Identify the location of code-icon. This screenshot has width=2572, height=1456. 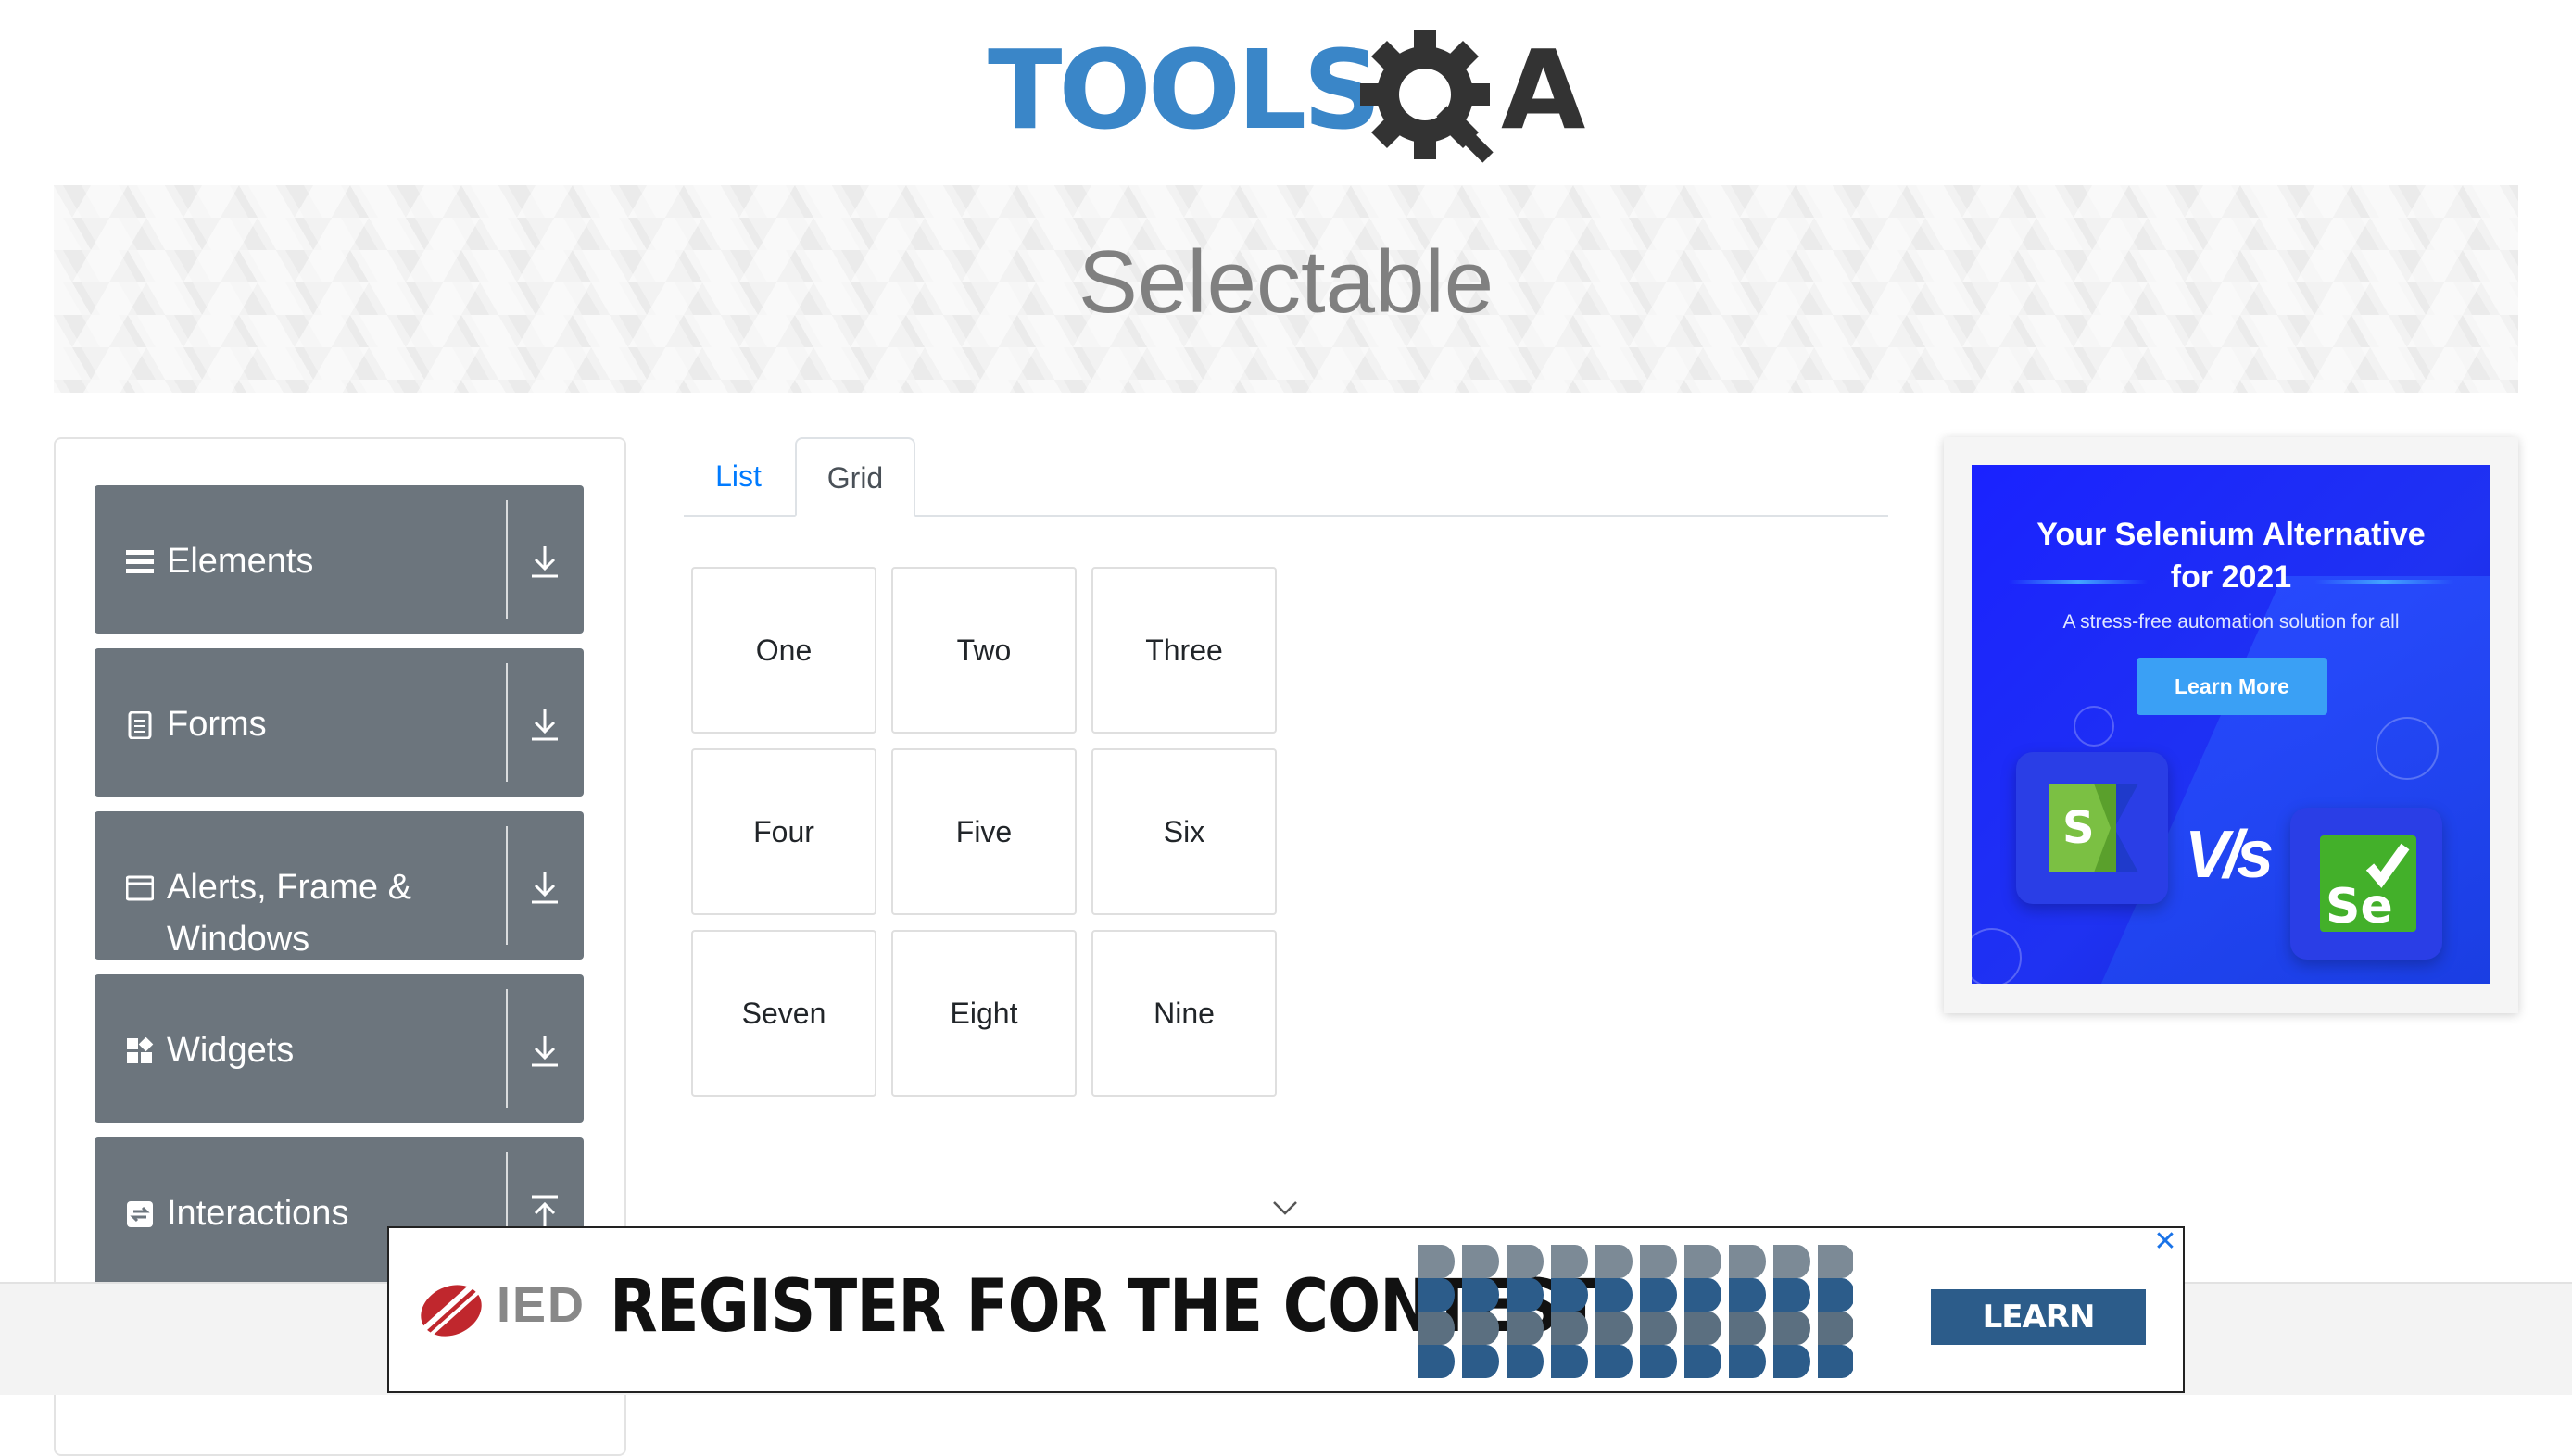
(2408, 748).